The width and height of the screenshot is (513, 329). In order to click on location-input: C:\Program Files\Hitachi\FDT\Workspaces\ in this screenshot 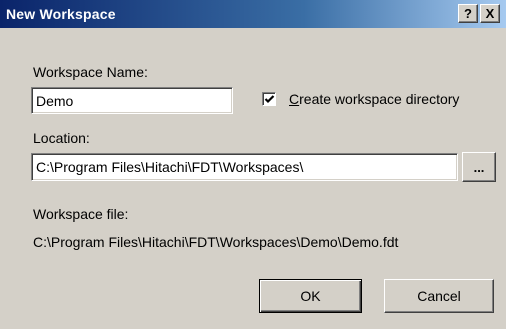, I will do `click(244, 167)`.